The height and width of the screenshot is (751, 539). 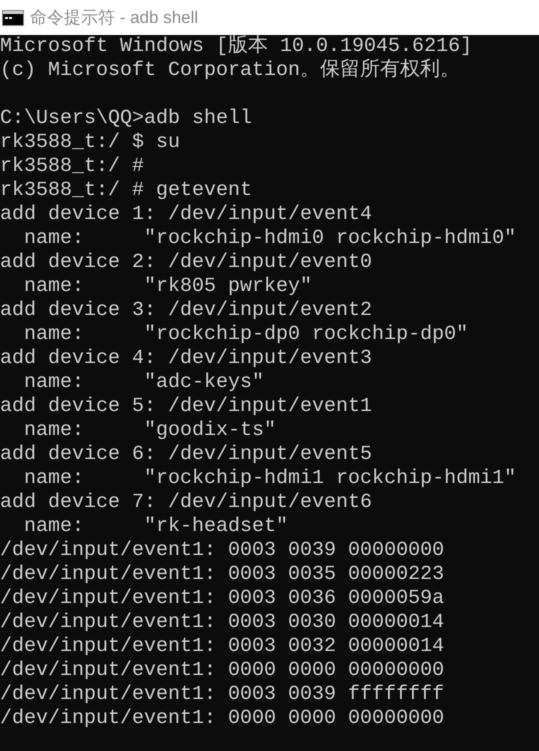 What do you see at coordinates (167, 287) in the screenshot?
I see `console-line: name: "rk805 pwrkey"` at bounding box center [167, 287].